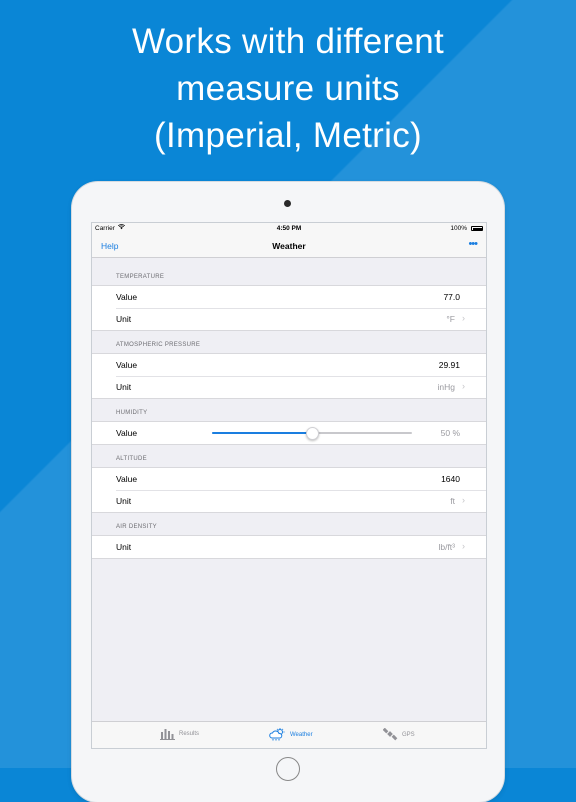 This screenshot has width=576, height=802. What do you see at coordinates (477, 228) in the screenshot?
I see `battery-icon` at bounding box center [477, 228].